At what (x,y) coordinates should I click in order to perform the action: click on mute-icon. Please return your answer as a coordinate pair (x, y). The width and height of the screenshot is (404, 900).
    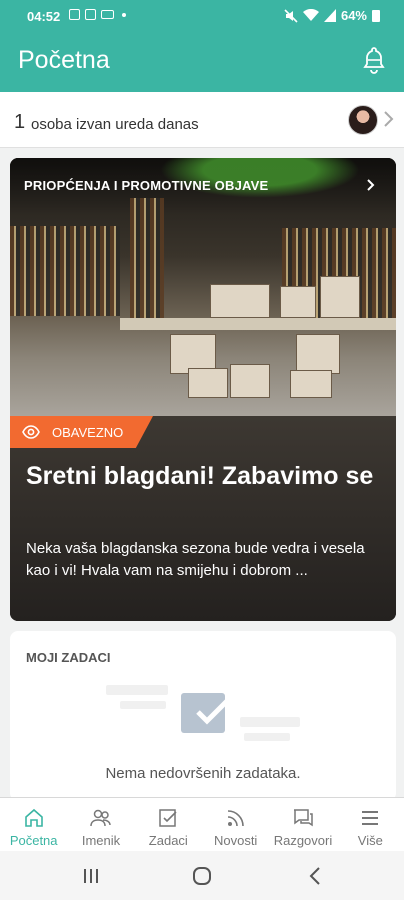
    Looking at the image, I should click on (291, 15).